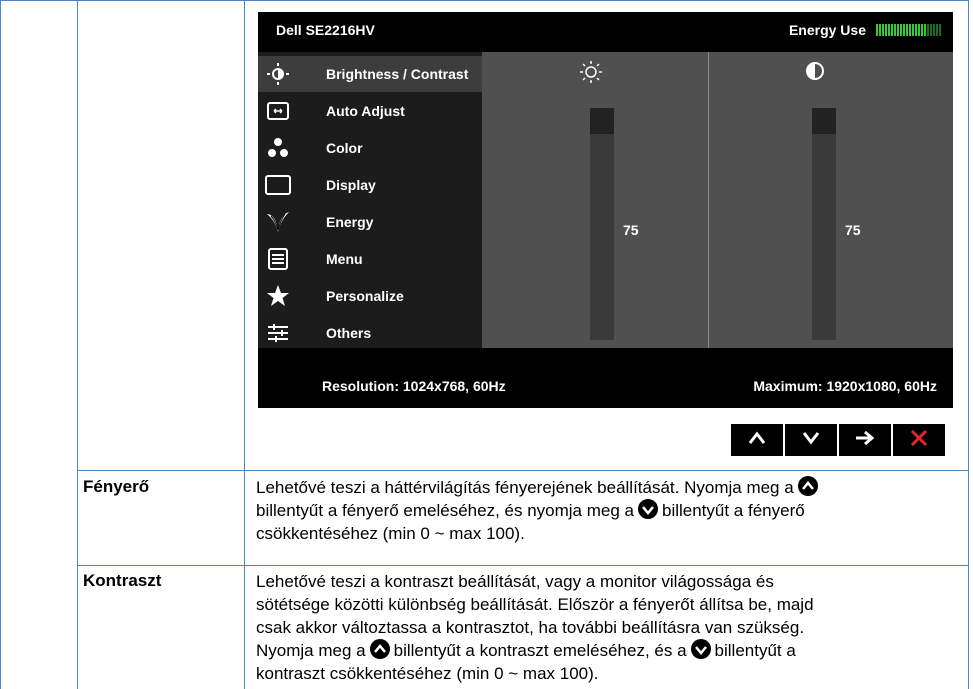 The image size is (973, 689). I want to click on color-icon, so click(278, 148).